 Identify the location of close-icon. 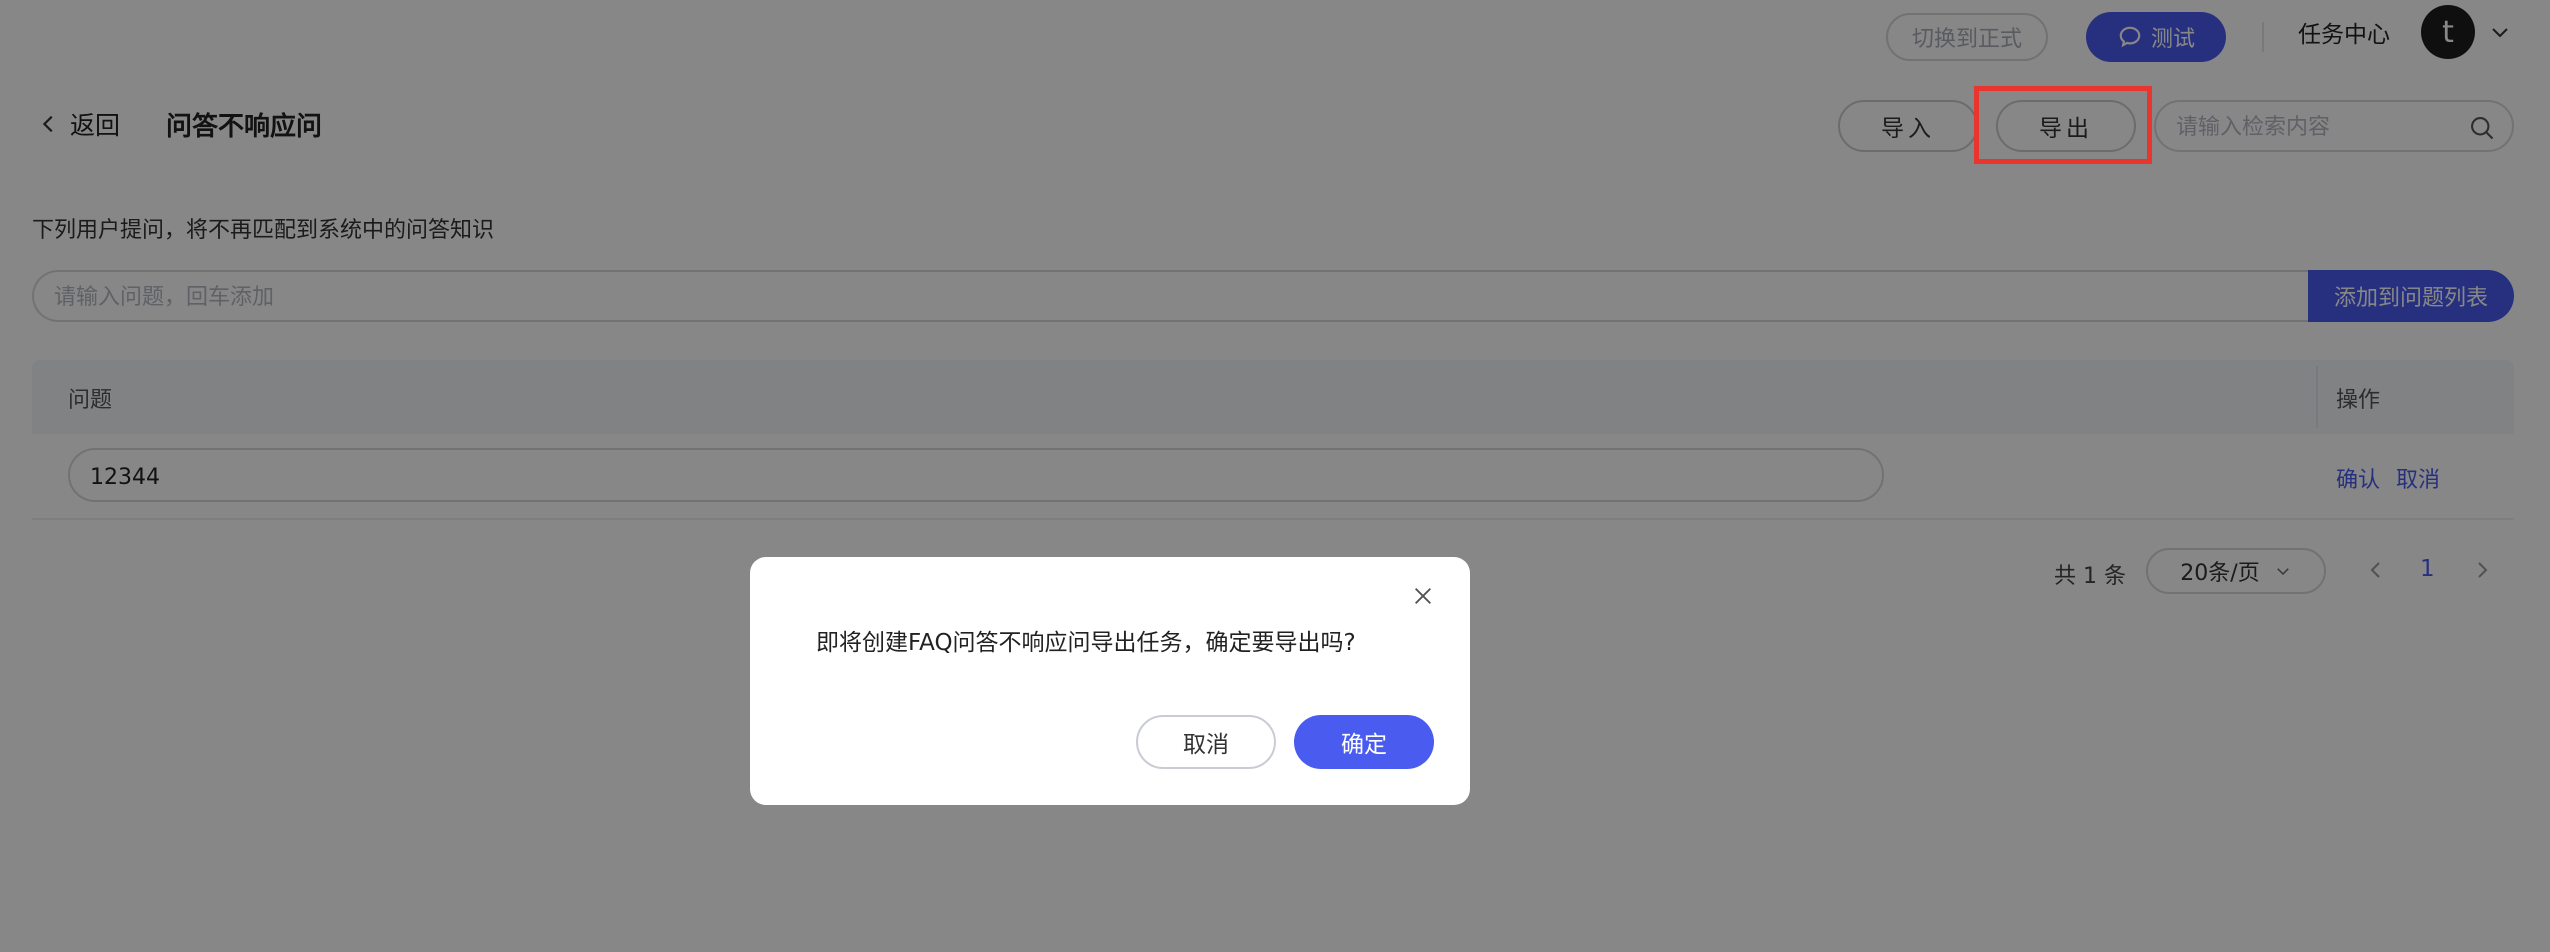
(1423, 596).